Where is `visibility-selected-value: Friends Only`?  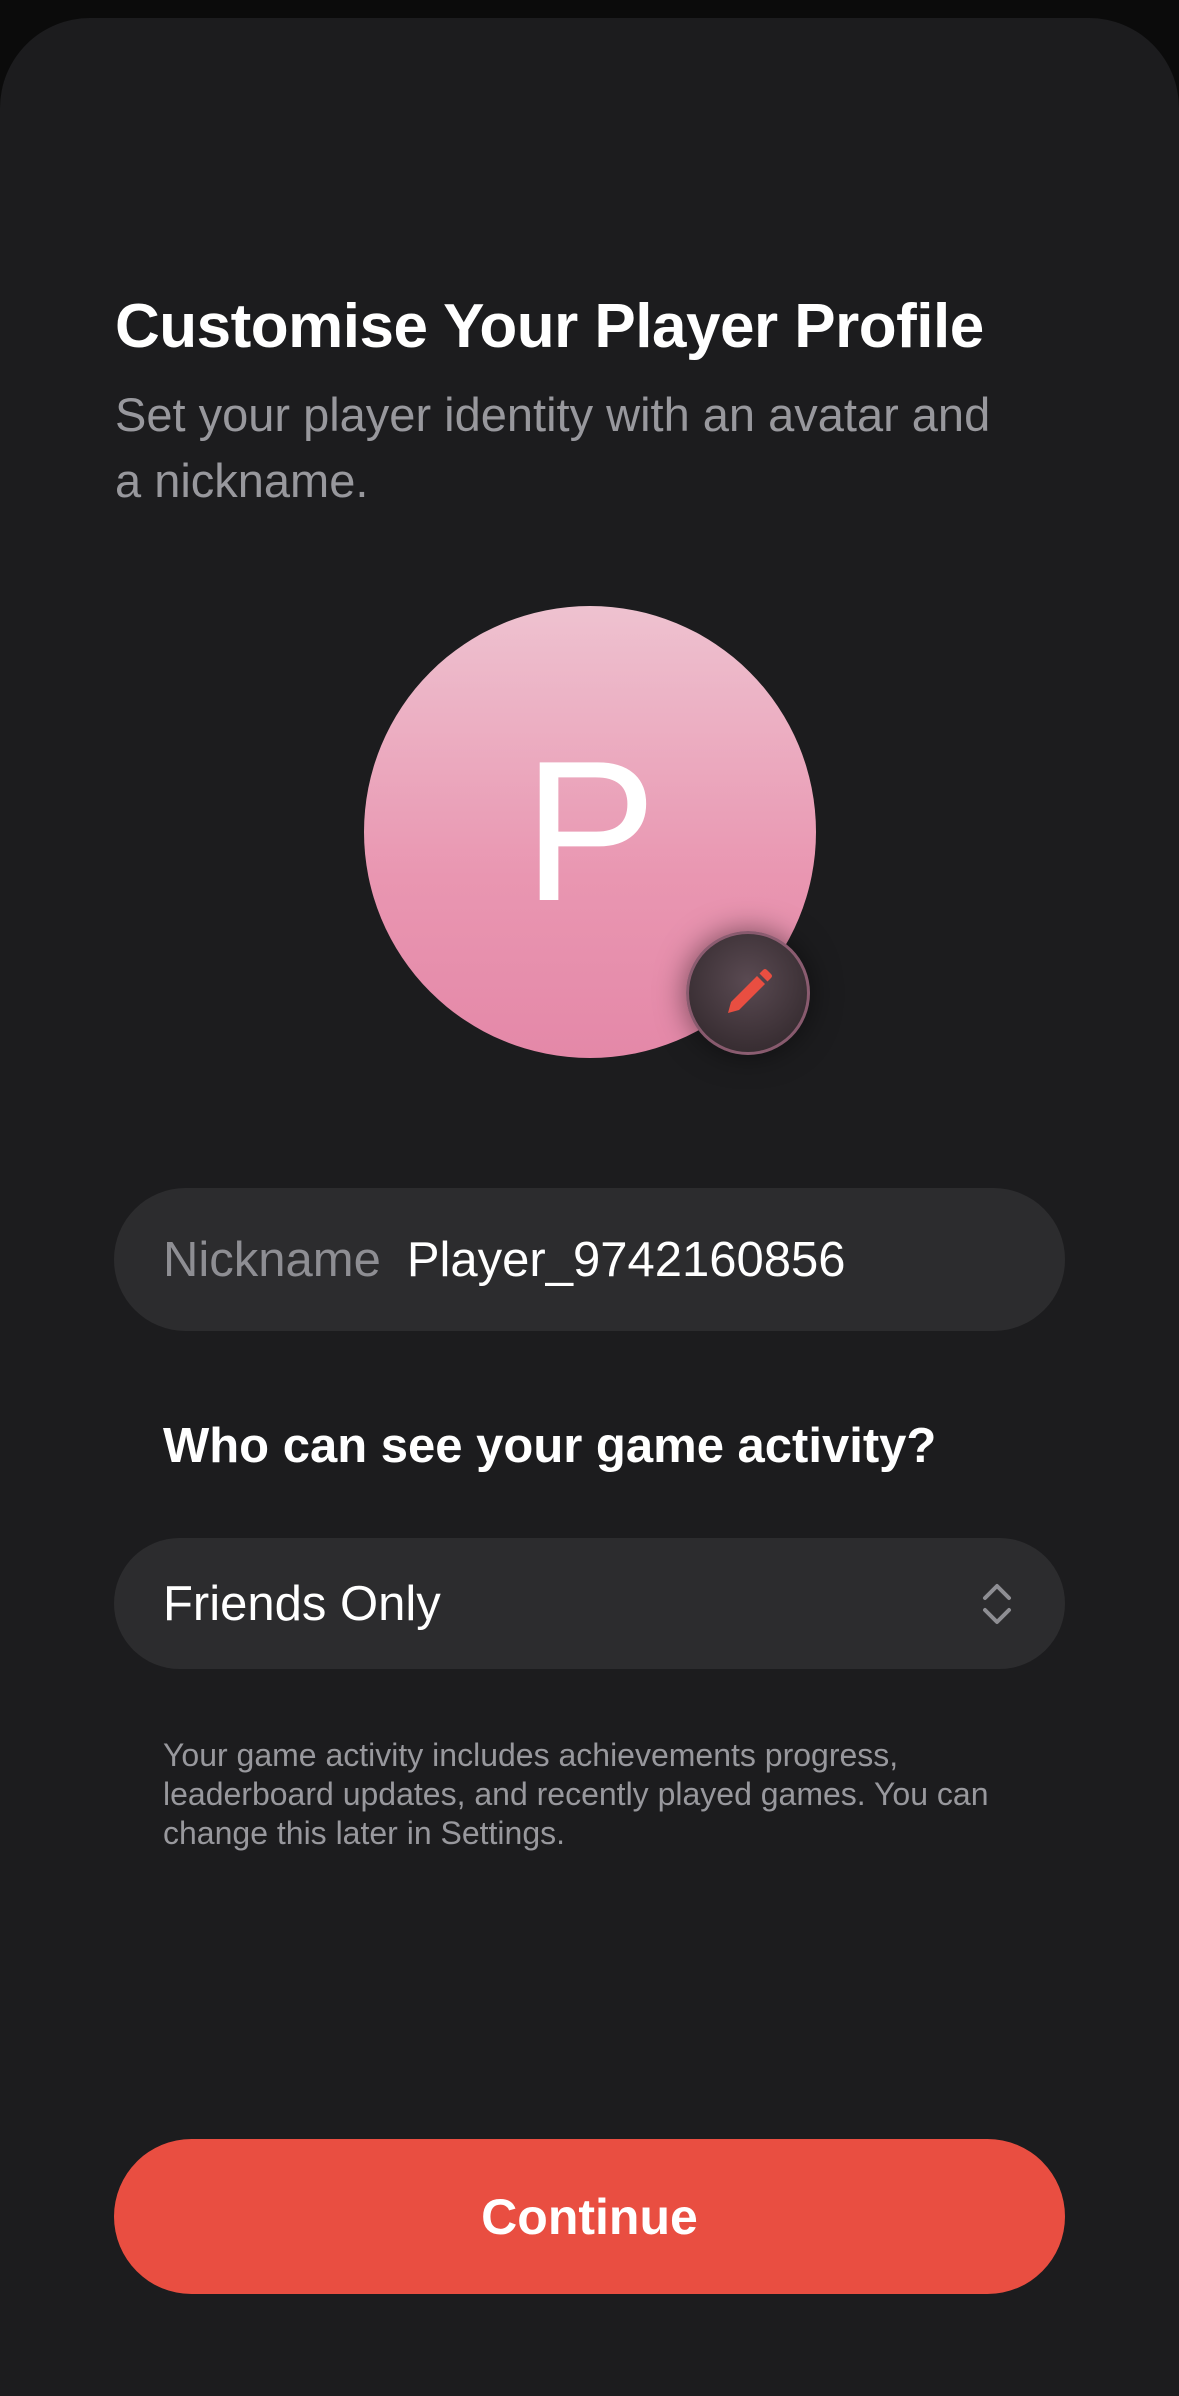
visibility-selected-value: Friends Only is located at coordinates (302, 1603).